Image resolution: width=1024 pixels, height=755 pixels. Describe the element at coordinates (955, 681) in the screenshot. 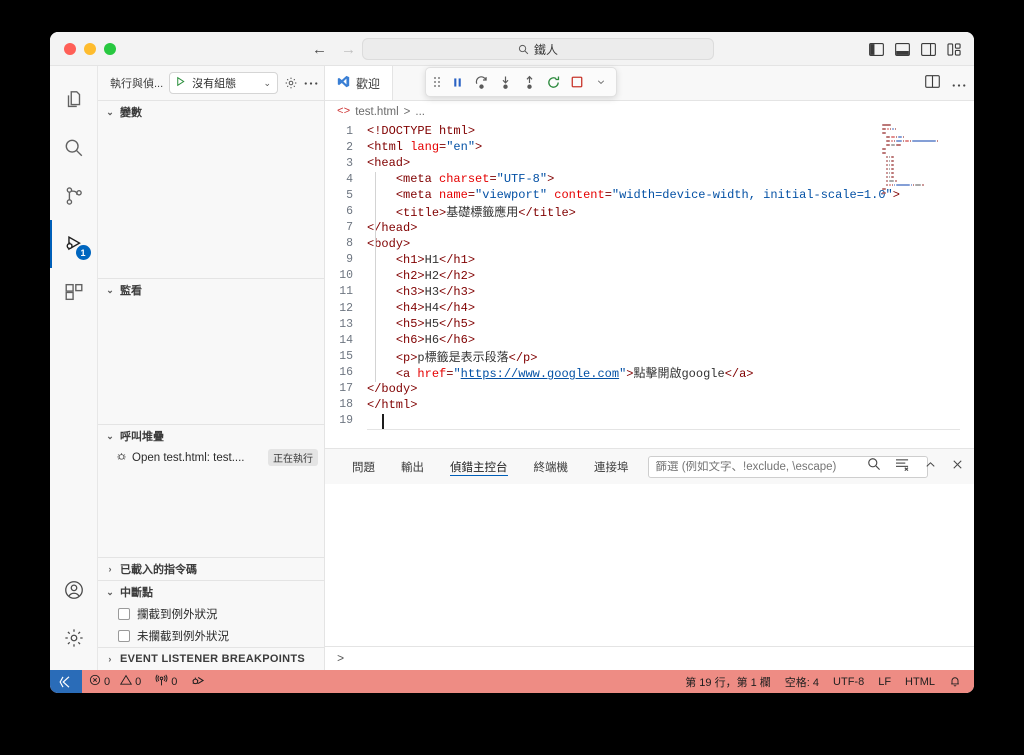

I see `bell-icon` at that location.